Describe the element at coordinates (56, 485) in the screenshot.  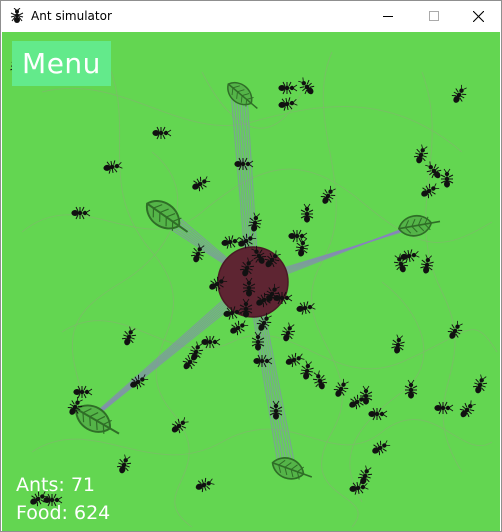
I see `ant-count: Ants: 71` at that location.